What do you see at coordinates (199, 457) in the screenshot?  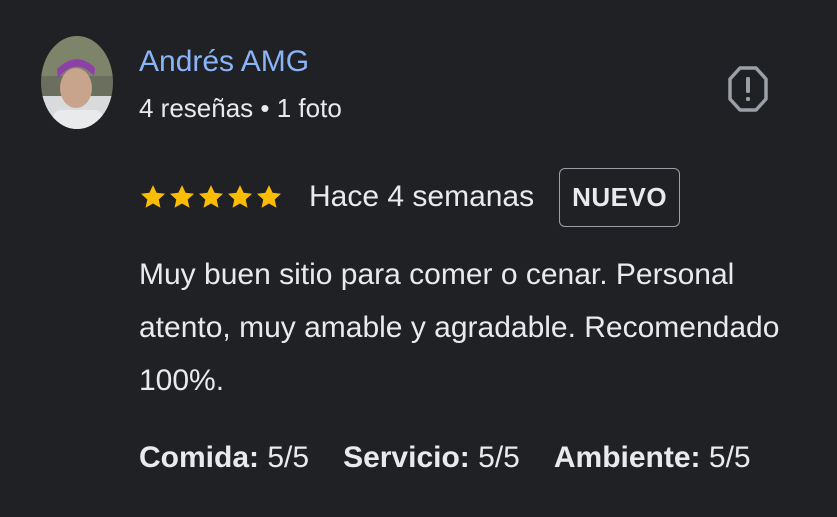 I see `attribute-label: Comida:` at bounding box center [199, 457].